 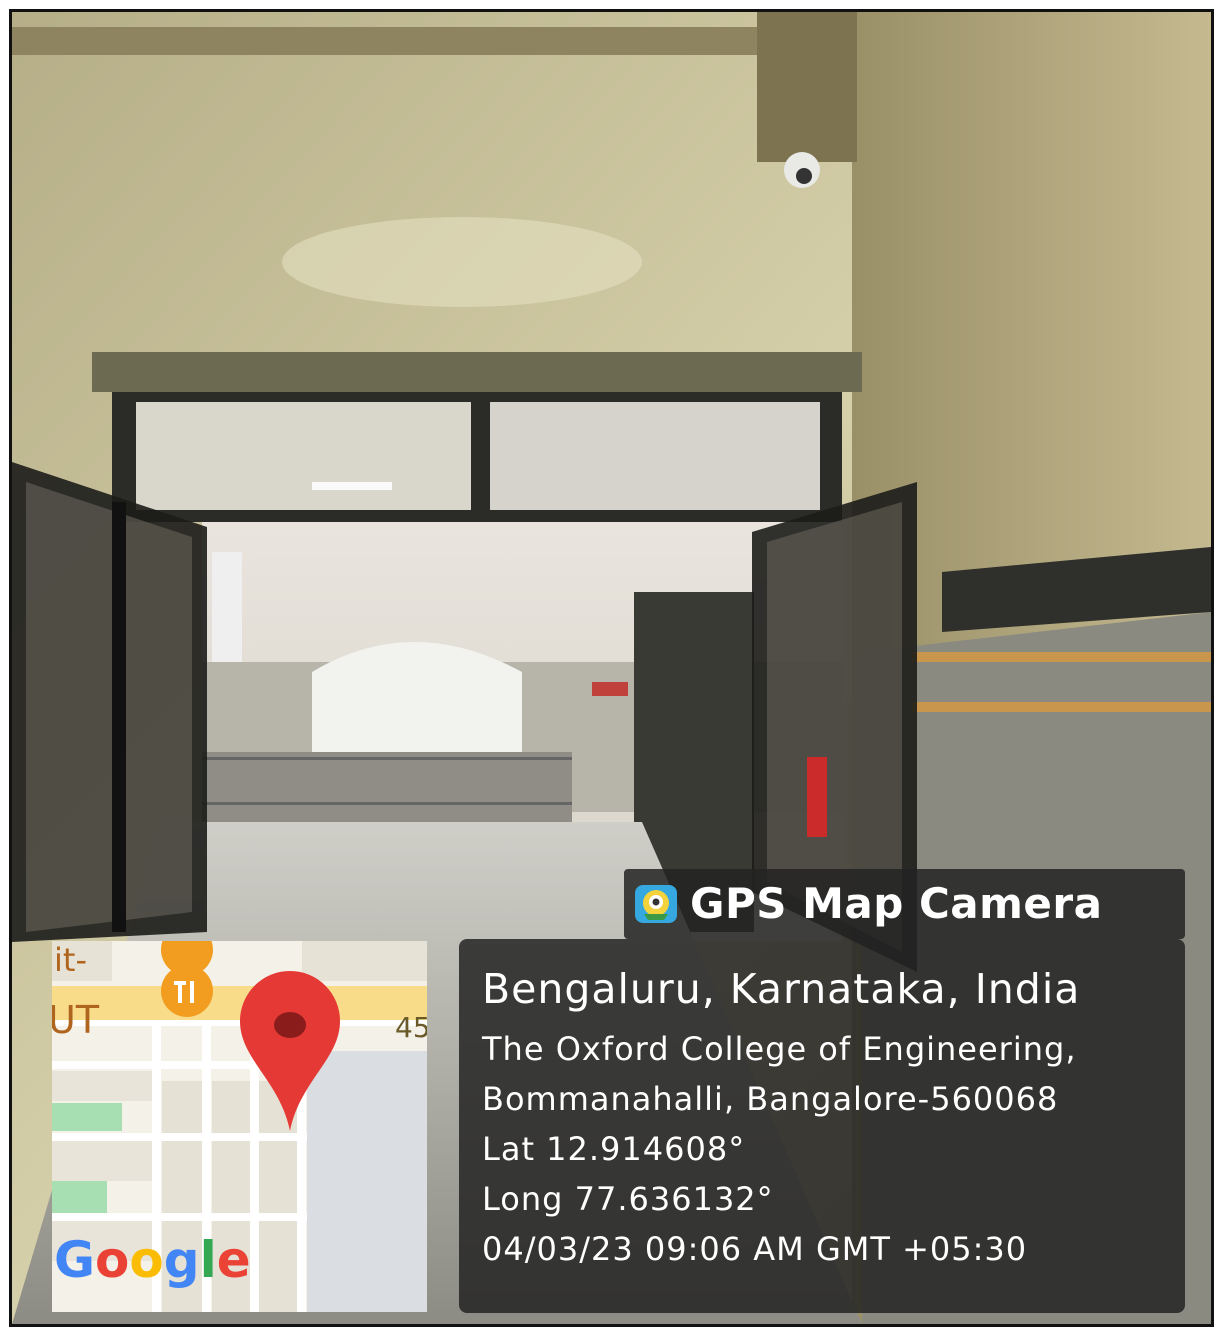 I want to click on latitude: Lat 12.914608°, so click(x=614, y=1149).